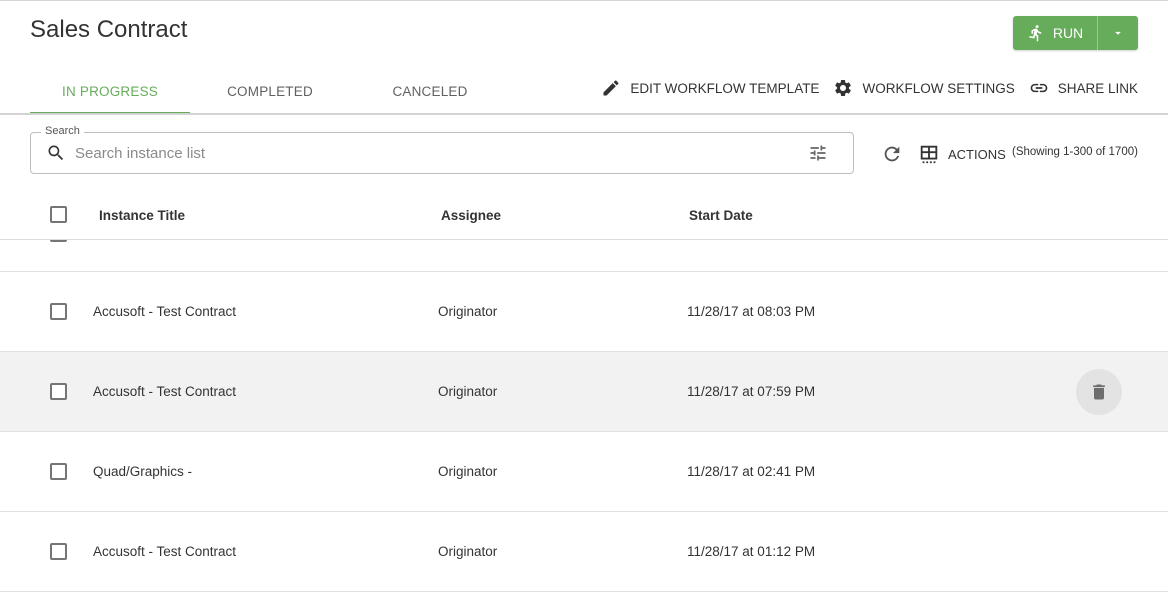  I want to click on share-link-label: SHARE LINK, so click(1097, 88).